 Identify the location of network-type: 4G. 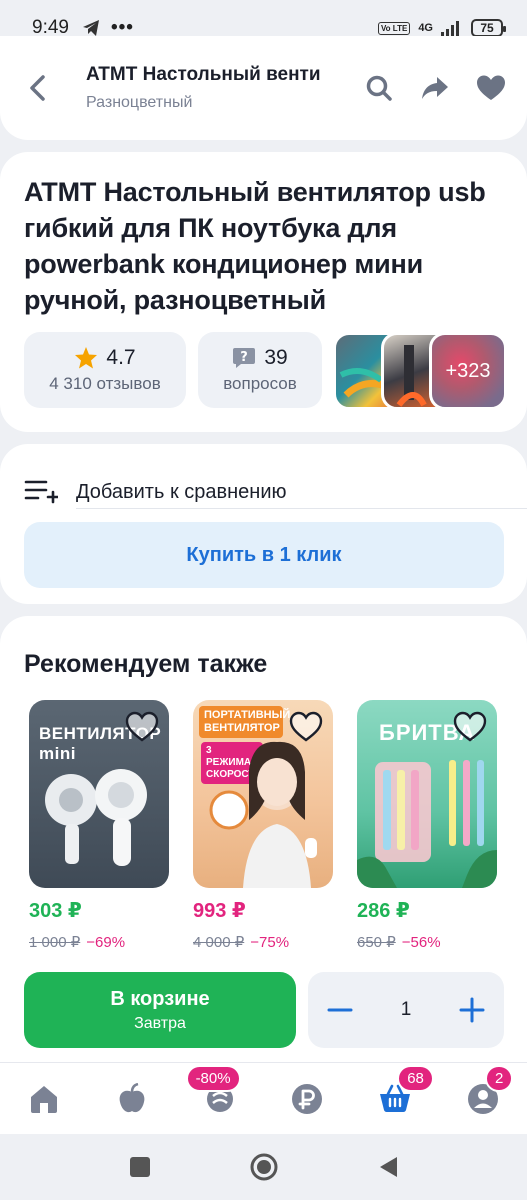
(425, 28).